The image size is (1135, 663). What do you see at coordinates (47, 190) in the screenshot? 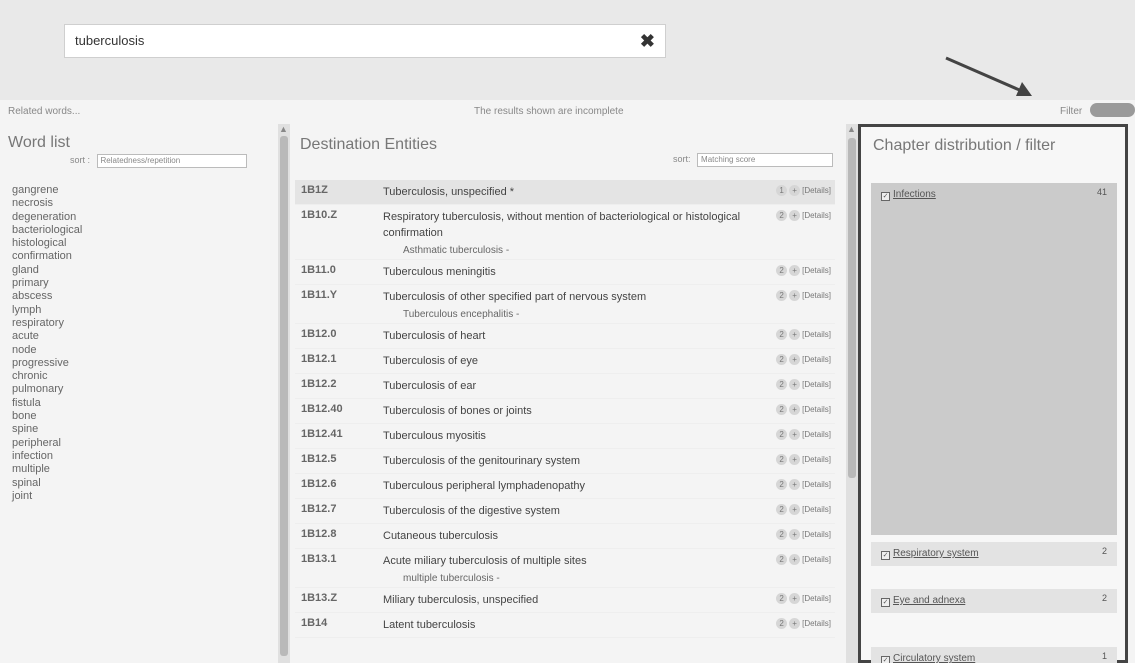
I see `word-list-item: gangrene` at bounding box center [47, 190].